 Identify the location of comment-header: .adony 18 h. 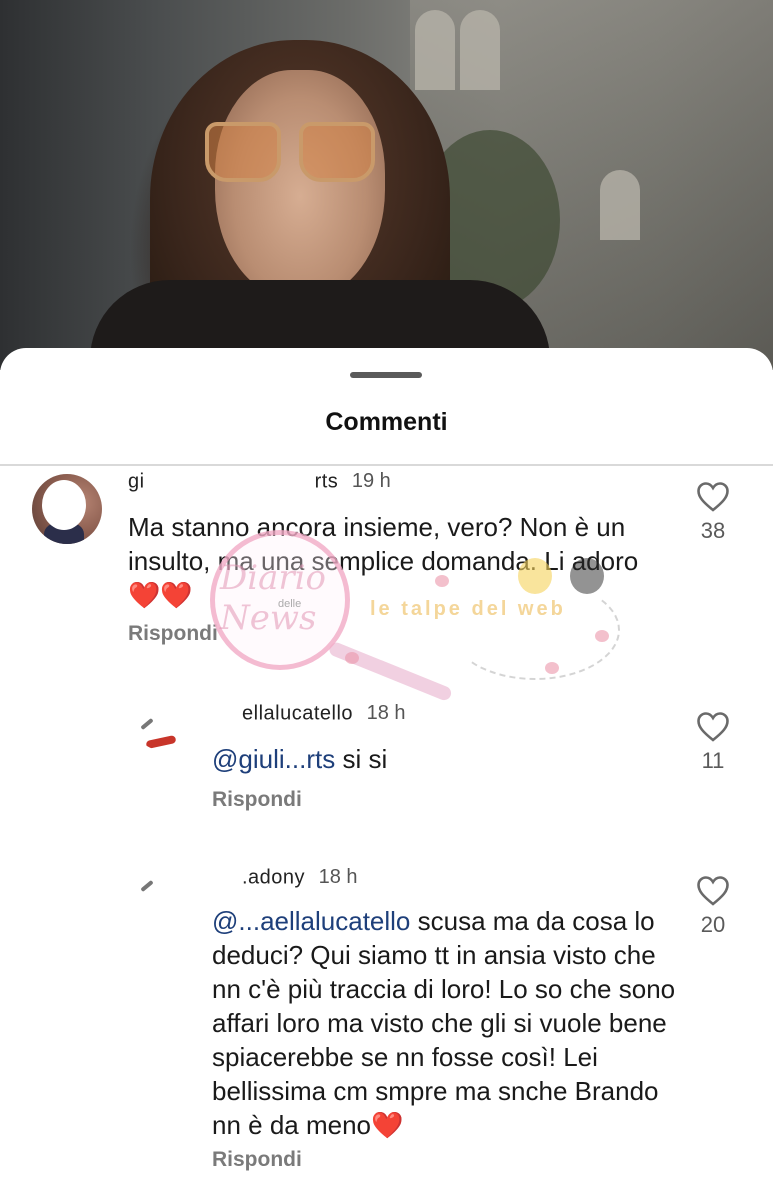
(285, 878).